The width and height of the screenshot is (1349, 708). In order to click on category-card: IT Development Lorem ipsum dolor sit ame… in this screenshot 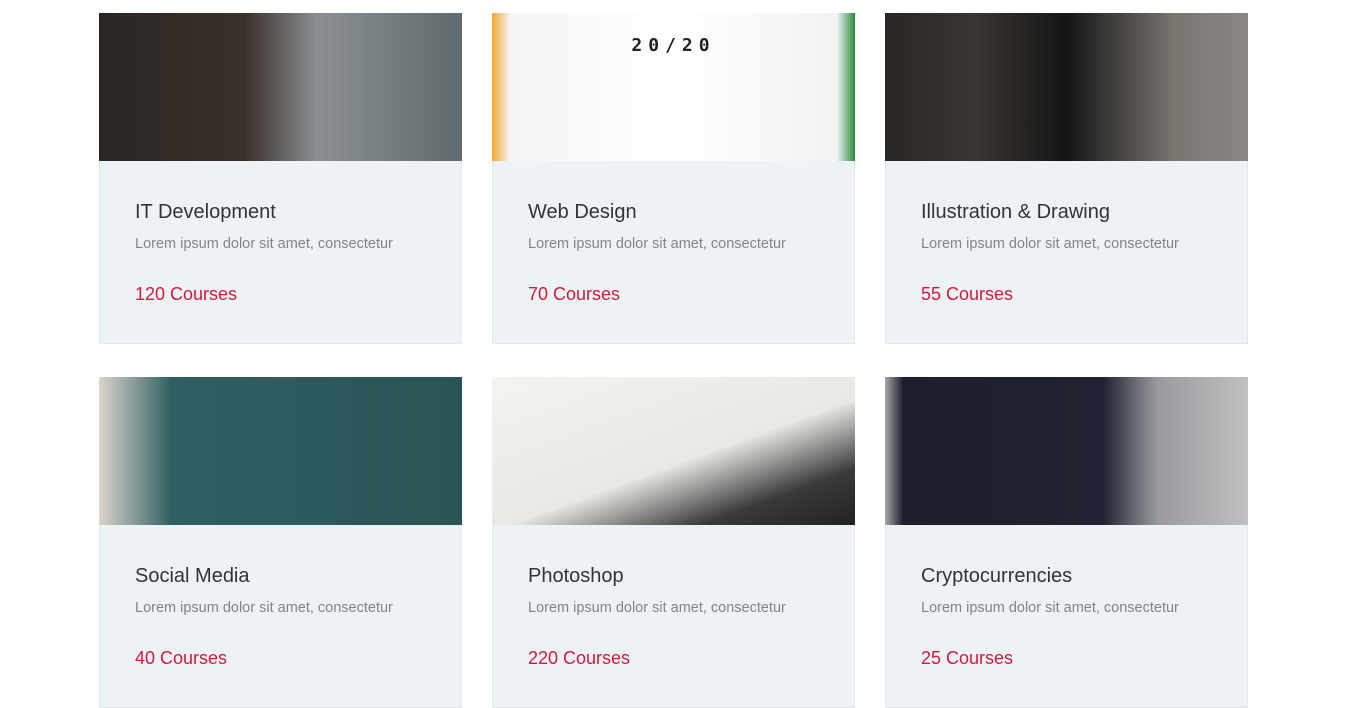, I will do `click(280, 178)`.